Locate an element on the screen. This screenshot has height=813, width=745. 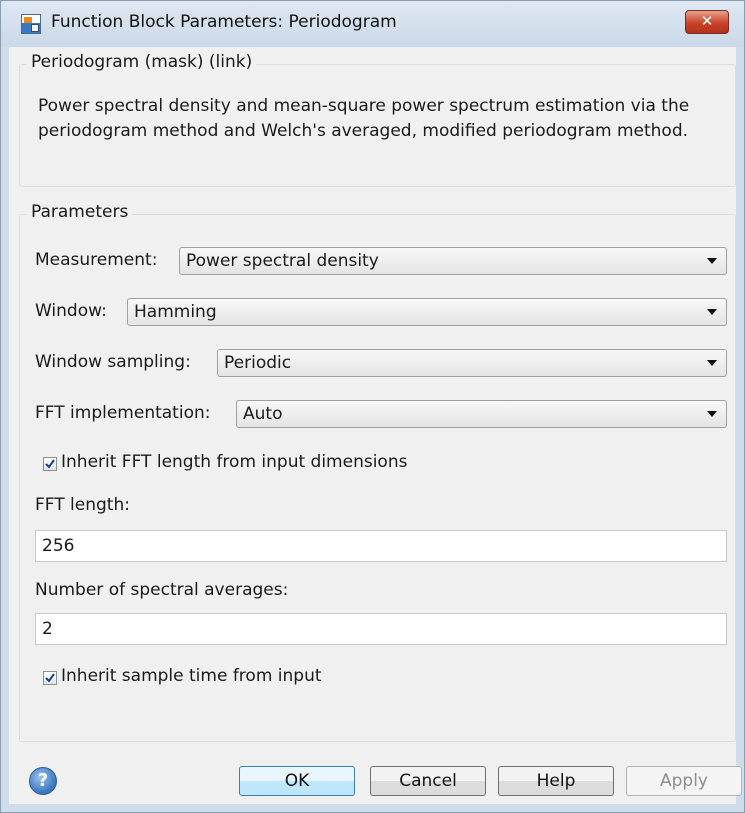
window-sampling-dropdown: Periodic is located at coordinates (472, 363).